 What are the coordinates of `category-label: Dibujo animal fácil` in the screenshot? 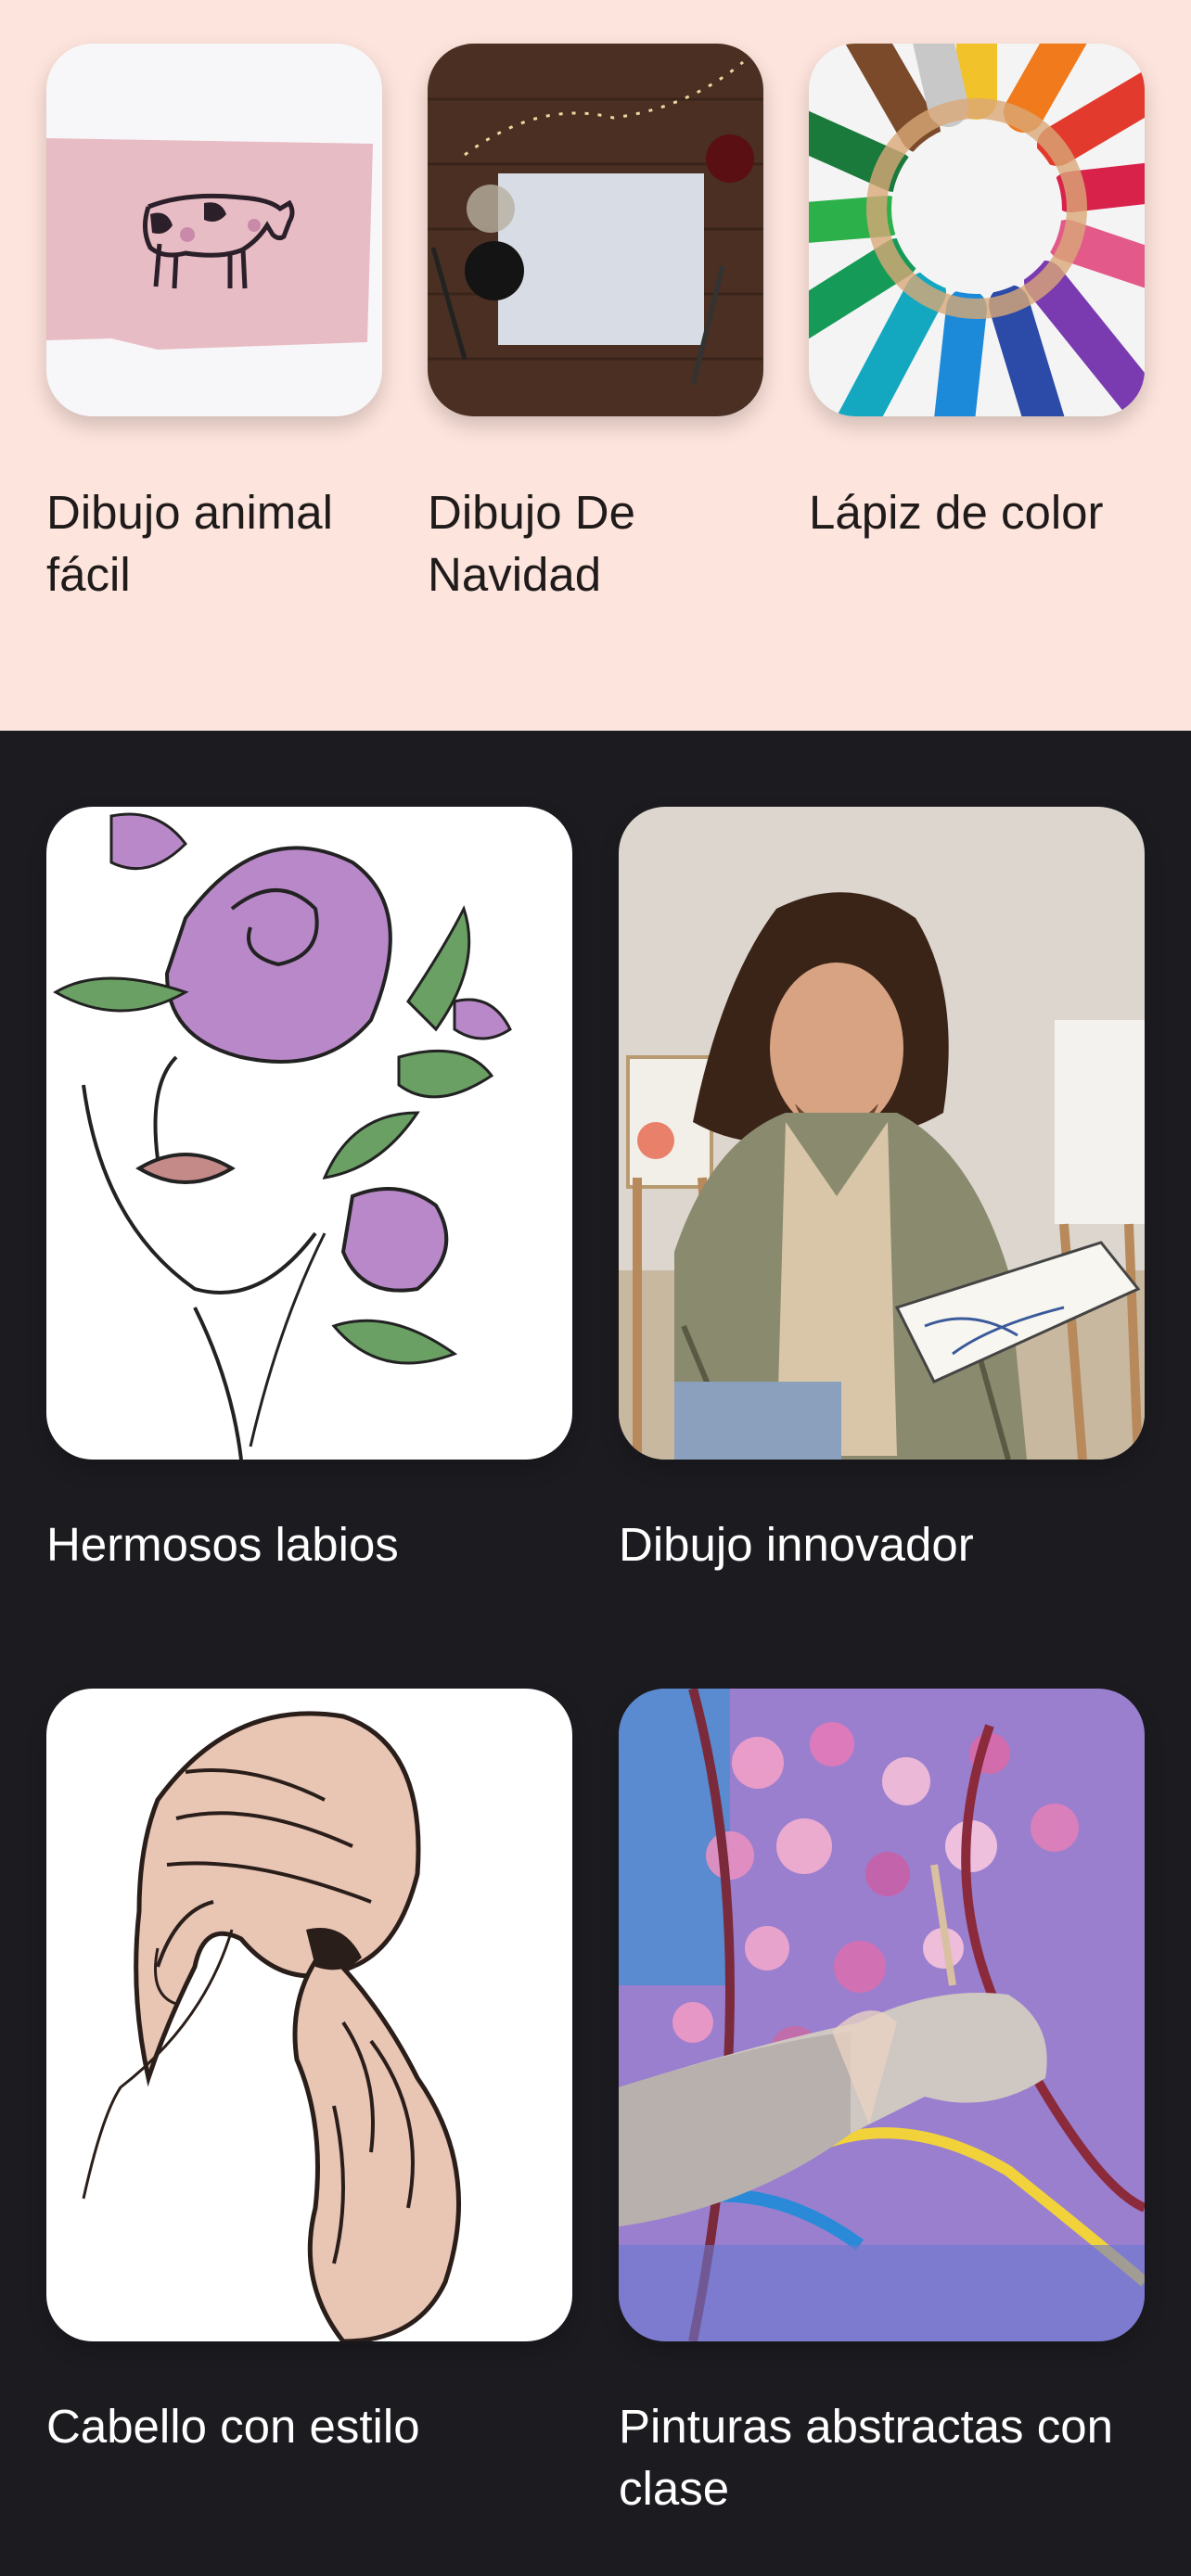 It's located at (190, 543).